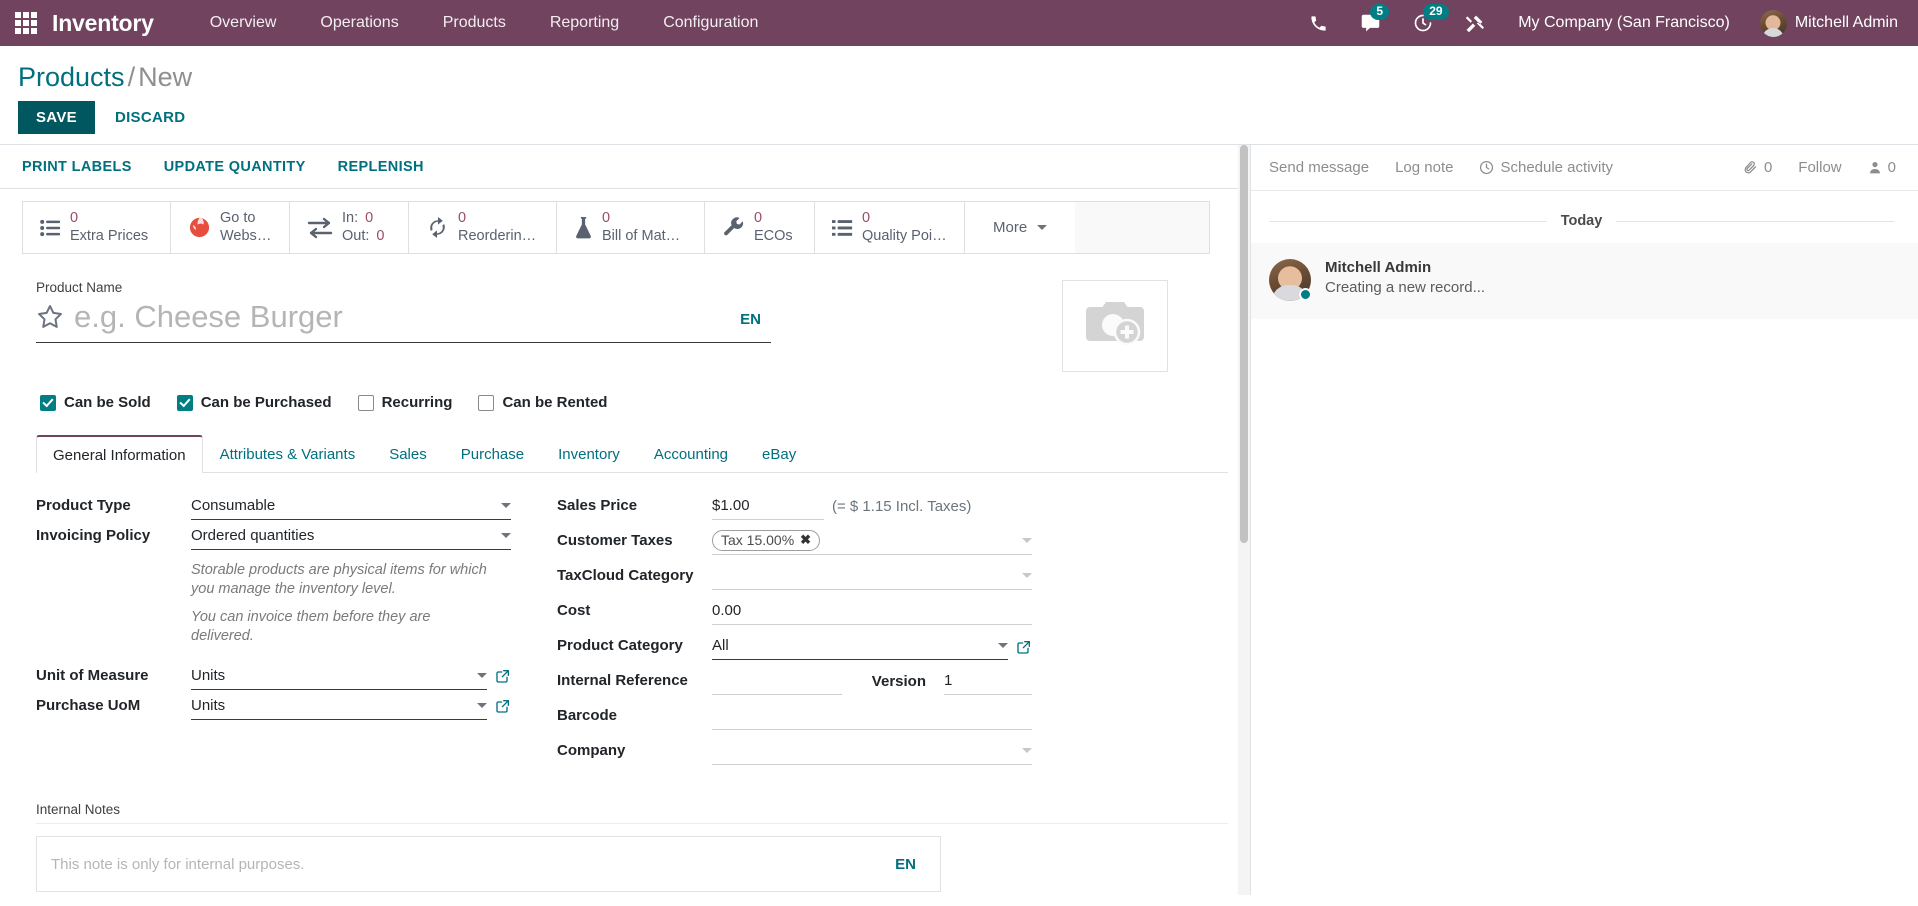  What do you see at coordinates (150, 117) in the screenshot?
I see `discard-button: DISCARD` at bounding box center [150, 117].